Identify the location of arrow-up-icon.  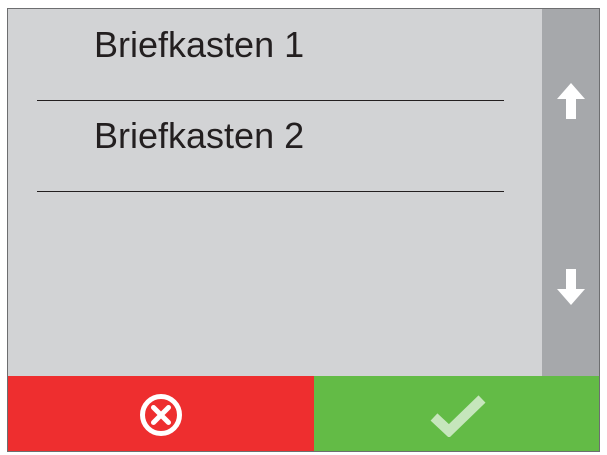
(571, 101).